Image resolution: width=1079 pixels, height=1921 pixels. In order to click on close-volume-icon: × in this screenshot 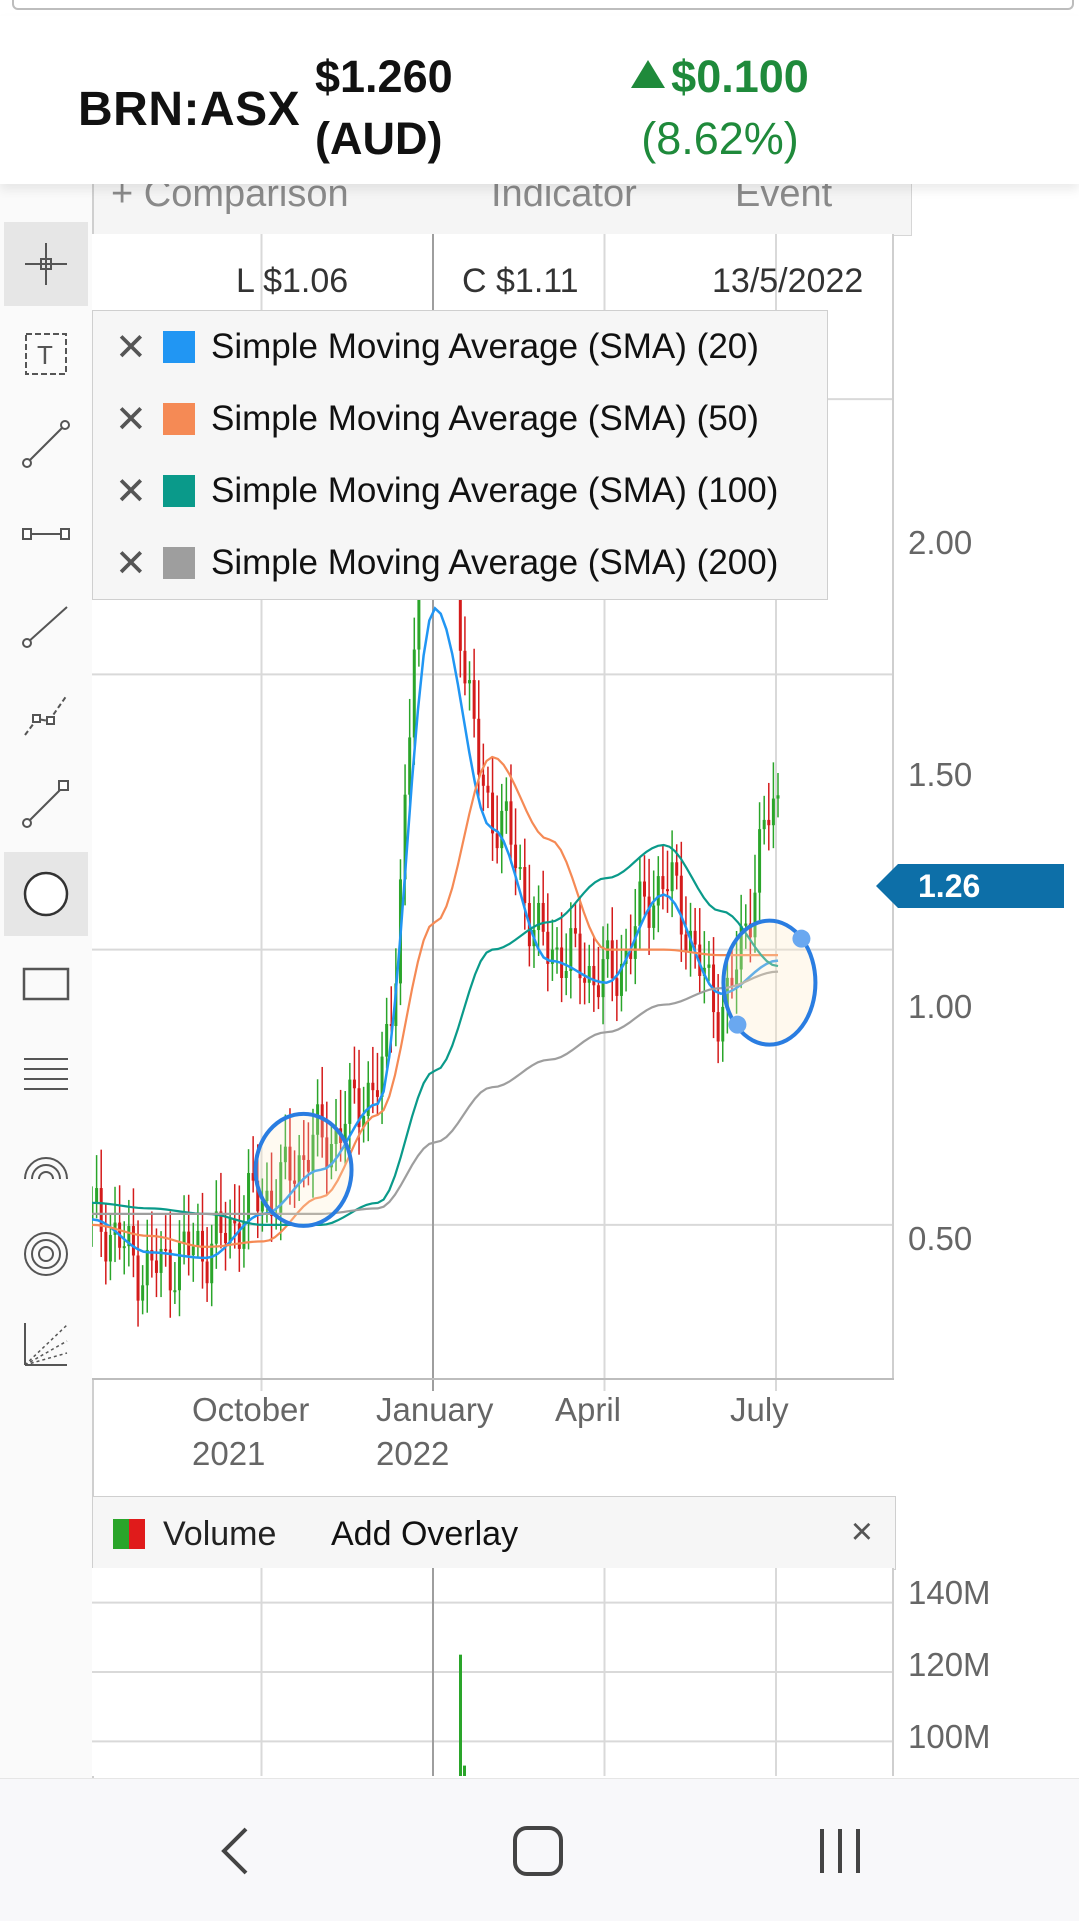, I will do `click(862, 1532)`.